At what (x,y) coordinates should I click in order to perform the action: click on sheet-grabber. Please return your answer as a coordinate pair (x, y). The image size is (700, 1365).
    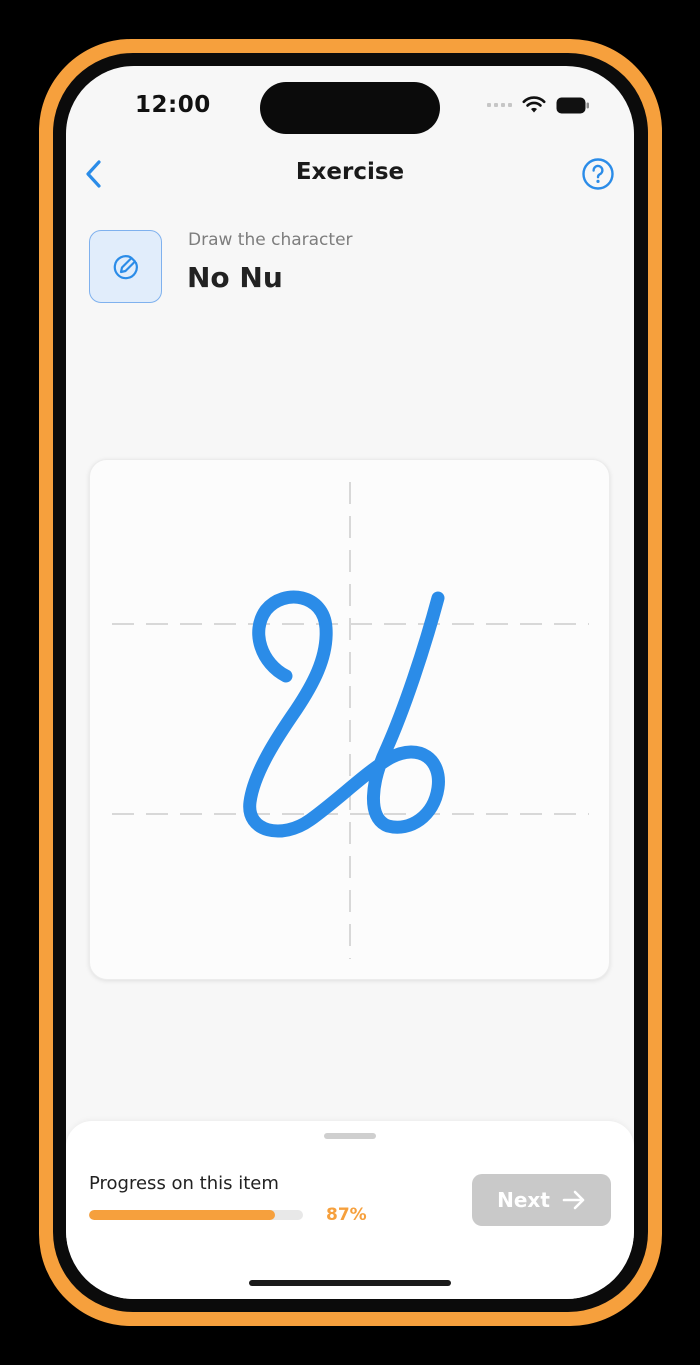
    Looking at the image, I should click on (350, 1136).